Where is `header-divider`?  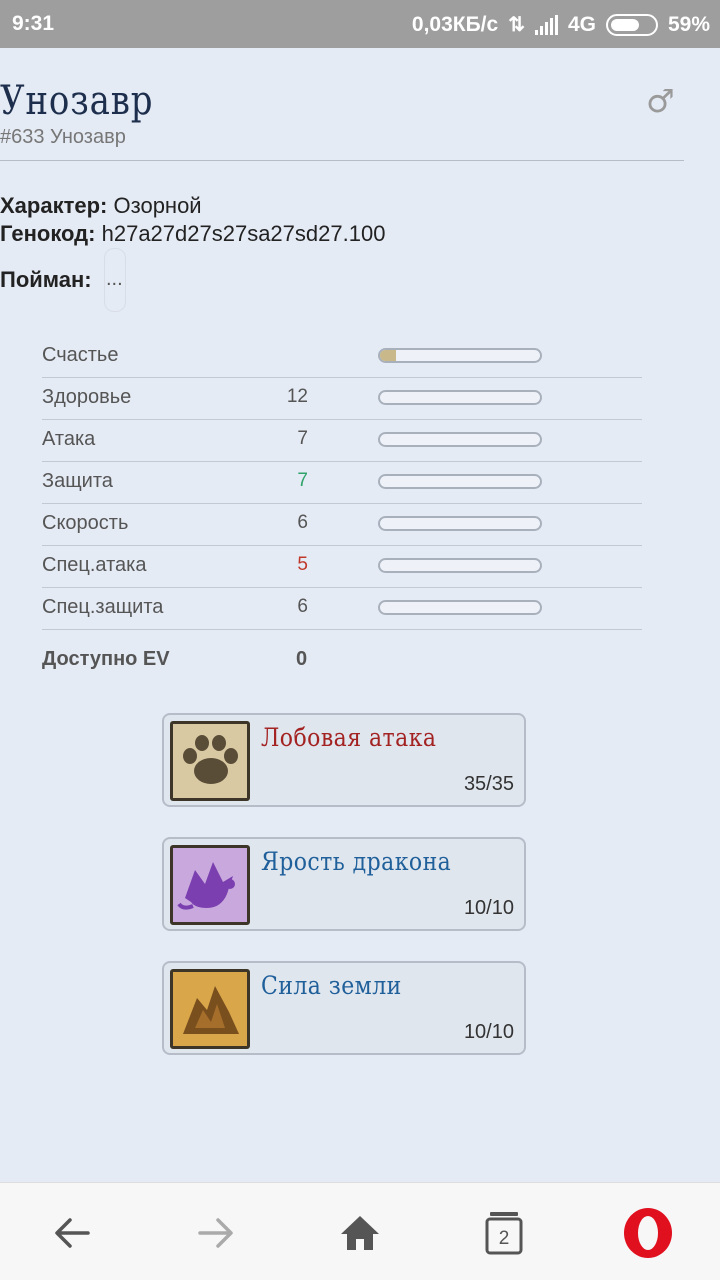 header-divider is located at coordinates (342, 160).